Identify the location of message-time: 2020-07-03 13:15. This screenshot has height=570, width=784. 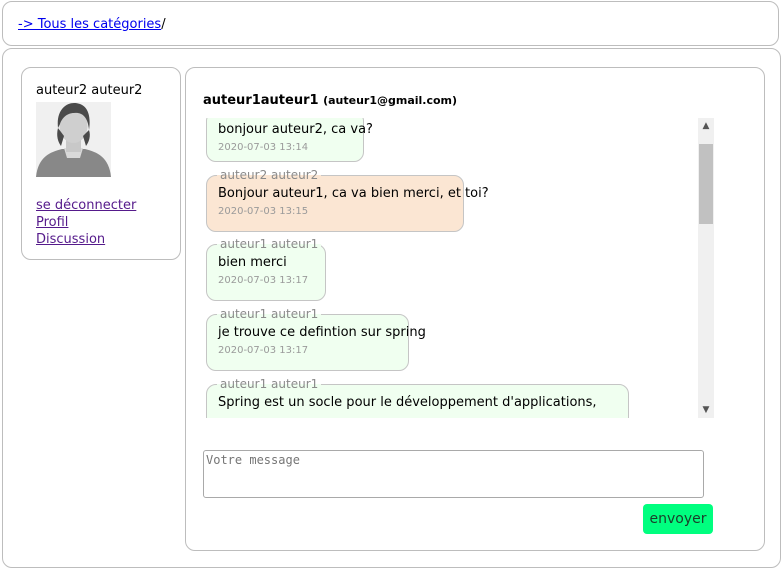
(263, 211).